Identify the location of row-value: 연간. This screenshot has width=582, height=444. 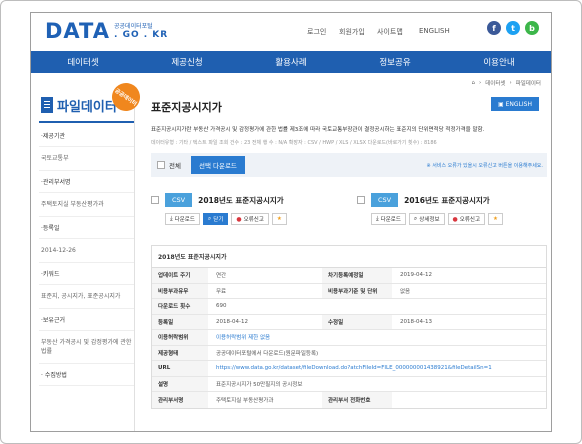
(221, 276).